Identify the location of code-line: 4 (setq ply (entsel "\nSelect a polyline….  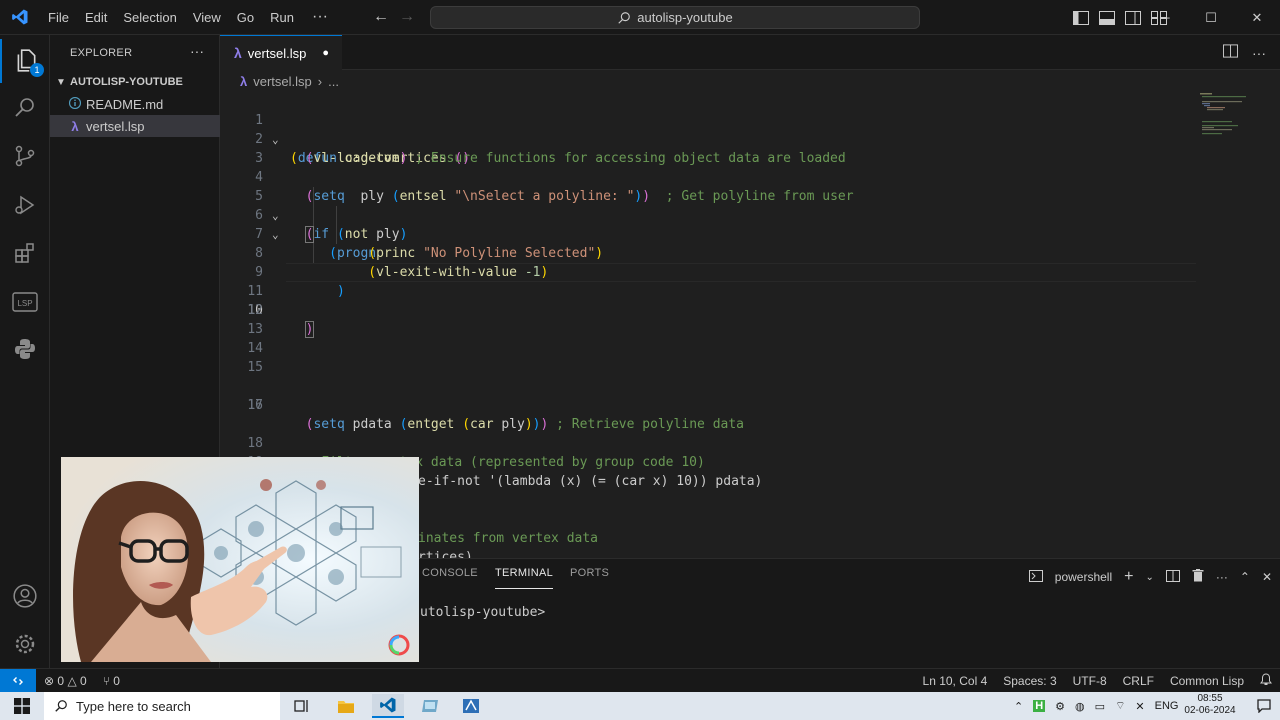
(750, 176).